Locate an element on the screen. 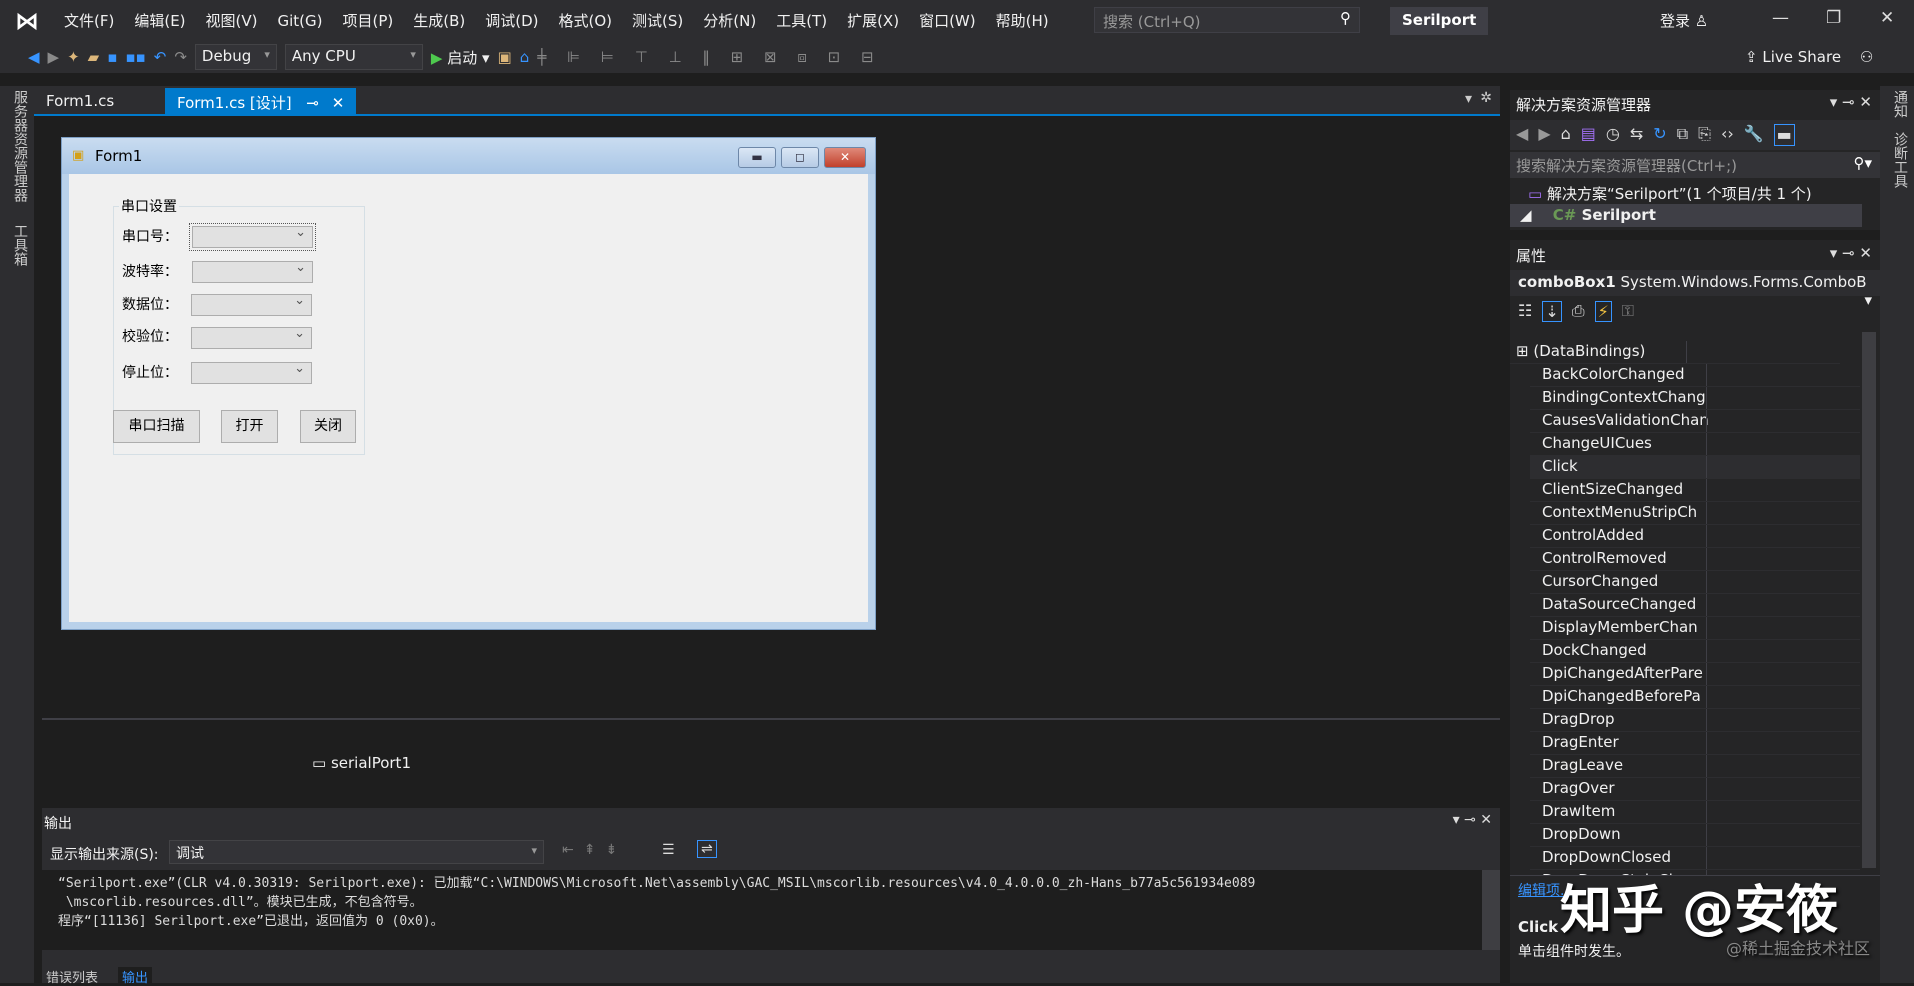 This screenshot has width=1914, height=986. refresh-icon: ↻ is located at coordinates (1659, 135).